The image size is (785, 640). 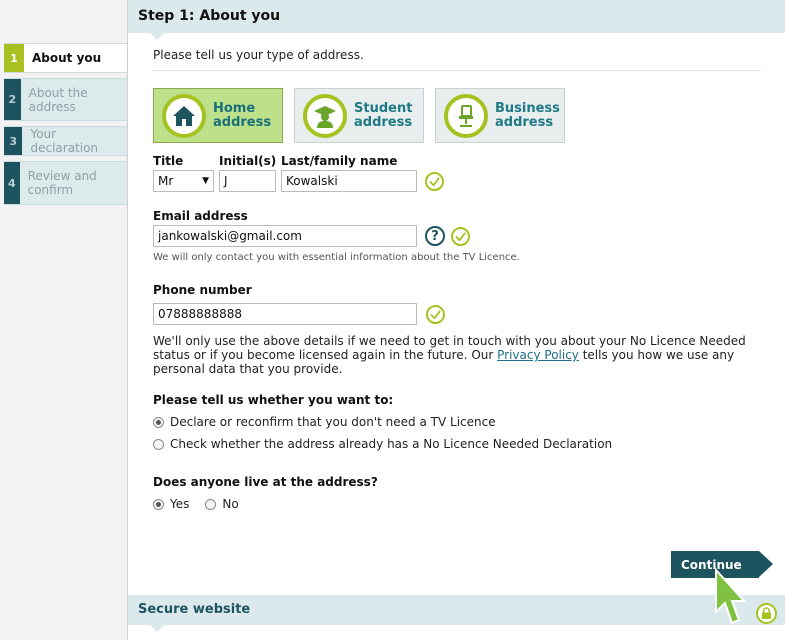 What do you see at coordinates (265, 482) in the screenshot?
I see `occupancy-question: Does anyone live at the address?` at bounding box center [265, 482].